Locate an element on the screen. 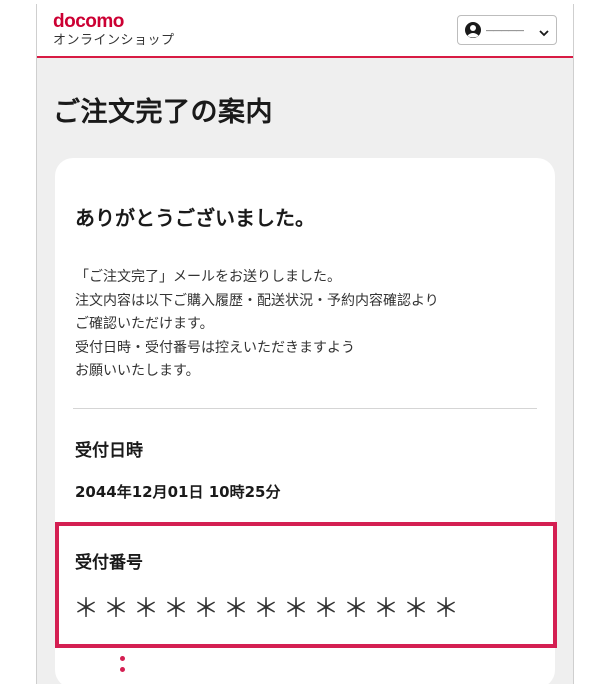  received-date-value: 2044年12月01日 10時25分 is located at coordinates (178, 492).